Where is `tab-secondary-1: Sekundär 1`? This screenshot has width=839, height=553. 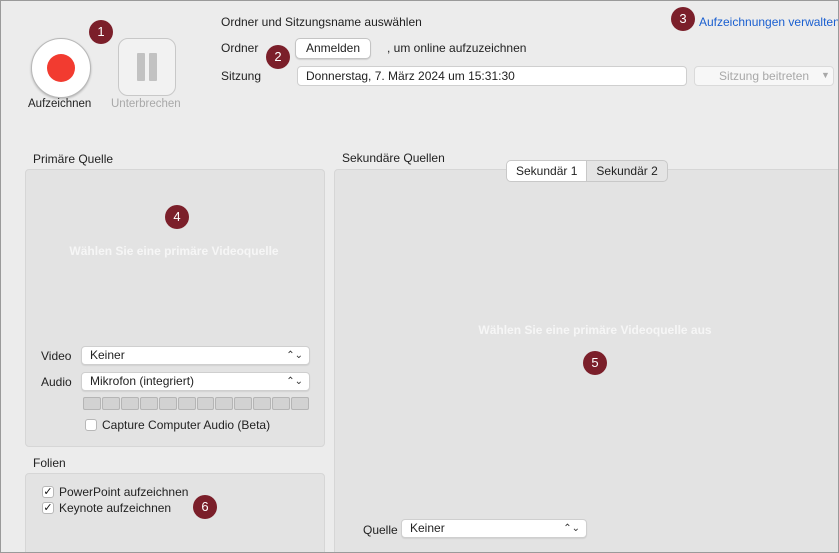 tab-secondary-1: Sekundär 1 is located at coordinates (547, 171).